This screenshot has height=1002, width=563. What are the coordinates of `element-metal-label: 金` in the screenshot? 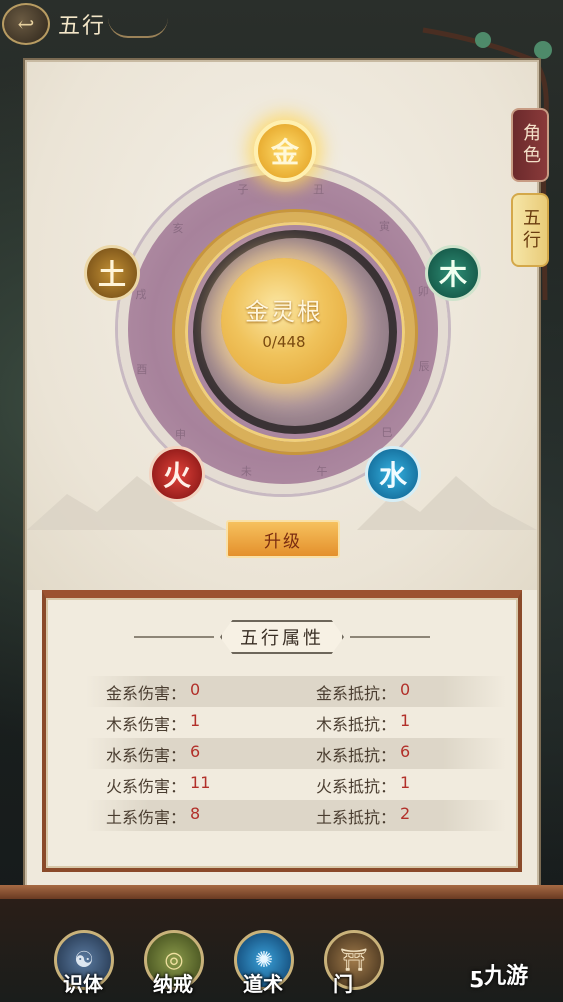 It's located at (284, 152).